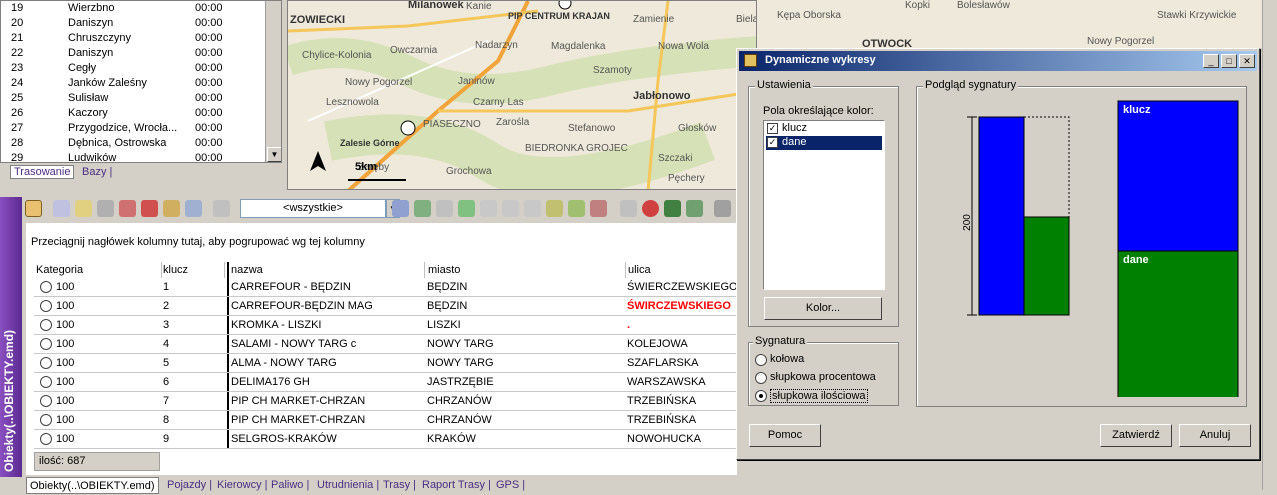  I want to click on confirm-button: Zatwierdź, so click(1136, 435).